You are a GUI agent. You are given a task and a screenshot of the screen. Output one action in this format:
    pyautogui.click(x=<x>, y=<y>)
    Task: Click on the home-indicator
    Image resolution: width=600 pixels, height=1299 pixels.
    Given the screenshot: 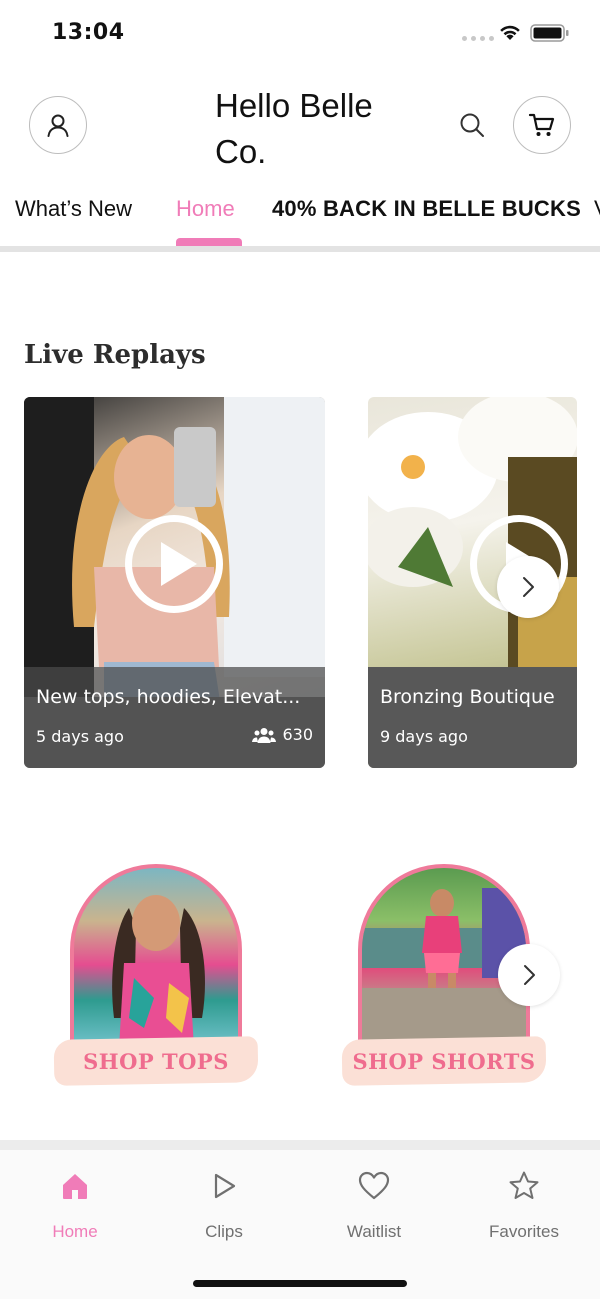 What is the action you would take?
    pyautogui.click(x=300, y=1283)
    